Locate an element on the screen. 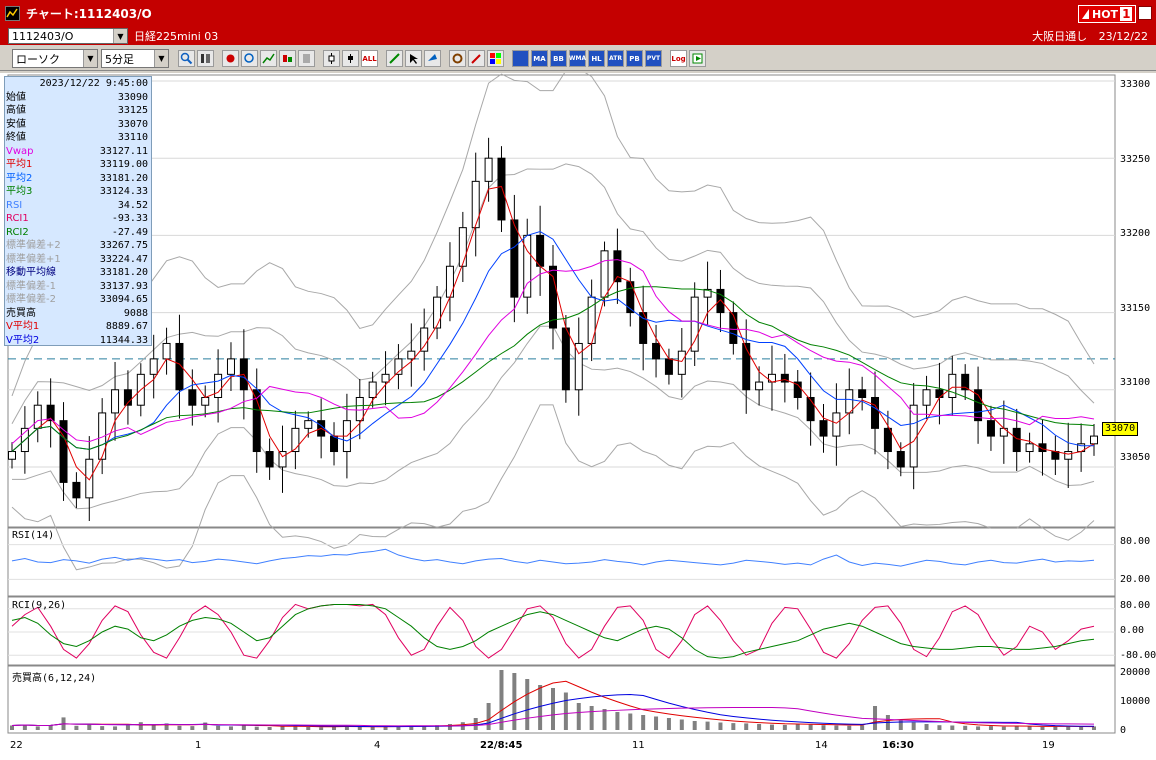 Image resolution: width=1156 pixels, height=760 pixels. zoom-icon is located at coordinates (186, 58).